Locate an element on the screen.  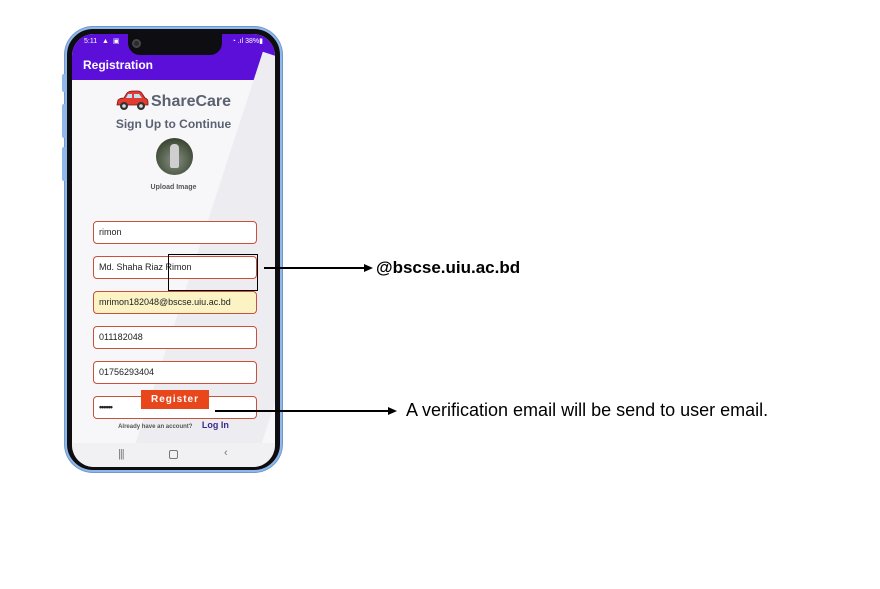
domain-arrow-head-icon is located at coordinates (368, 268).